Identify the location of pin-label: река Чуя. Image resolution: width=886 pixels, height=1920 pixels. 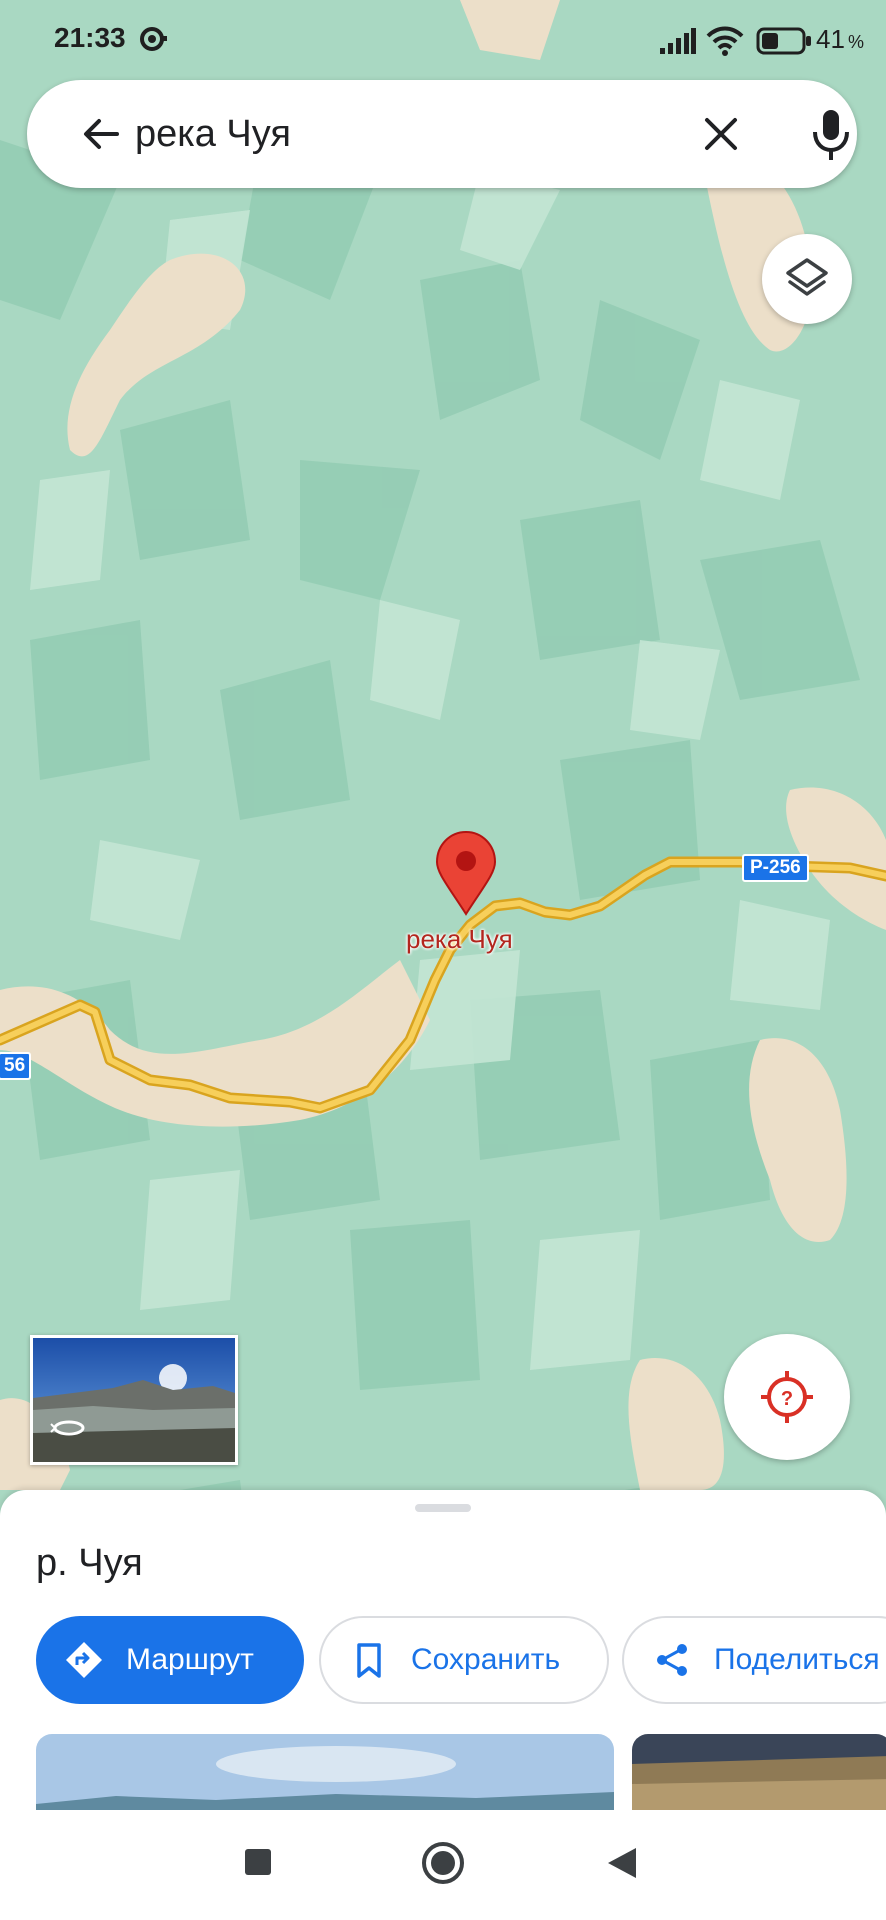
(459, 939).